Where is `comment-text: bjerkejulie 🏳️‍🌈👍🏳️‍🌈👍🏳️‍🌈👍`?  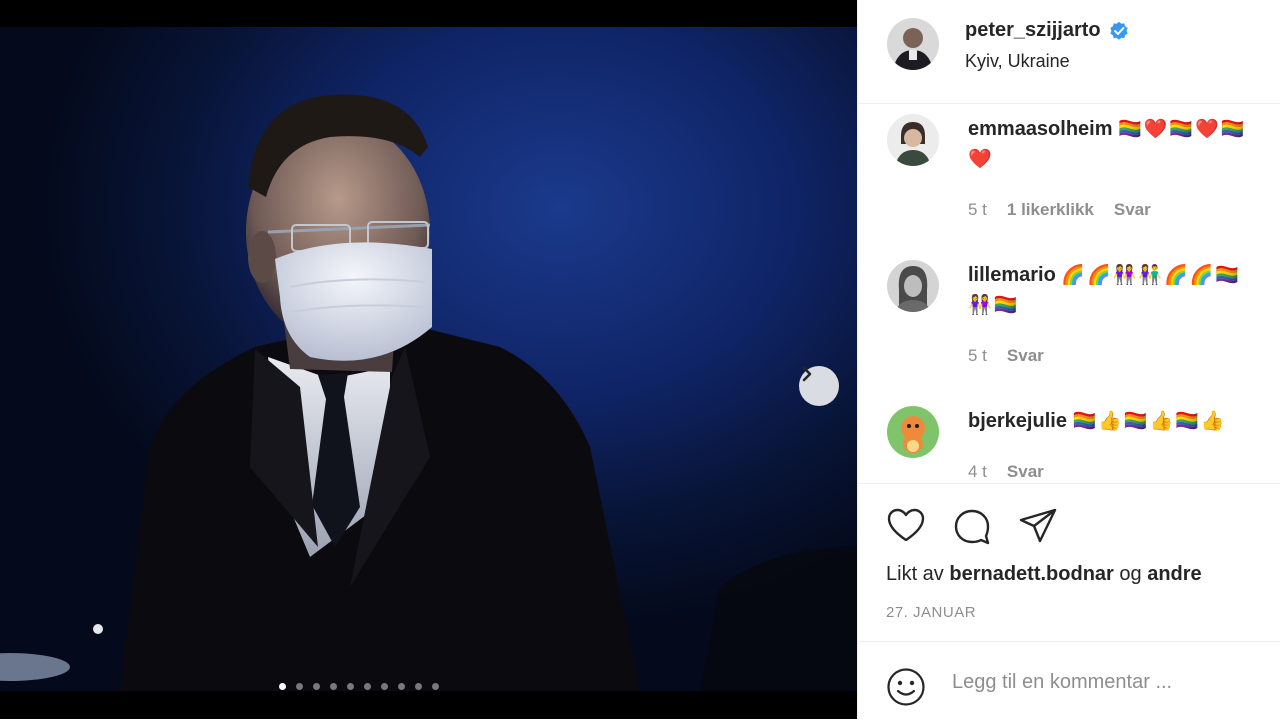 comment-text: bjerkejulie 🏳️‍🌈👍🏳️‍🌈👍🏳️‍🌈👍 is located at coordinates (1124, 421).